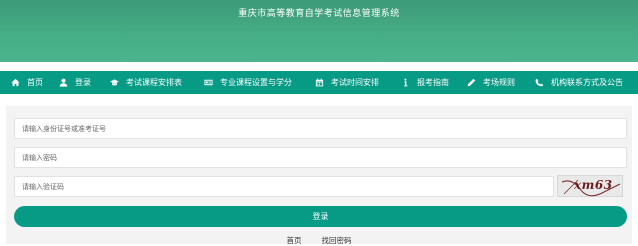  What do you see at coordinates (63, 83) in the screenshot?
I see `user-icon` at bounding box center [63, 83].